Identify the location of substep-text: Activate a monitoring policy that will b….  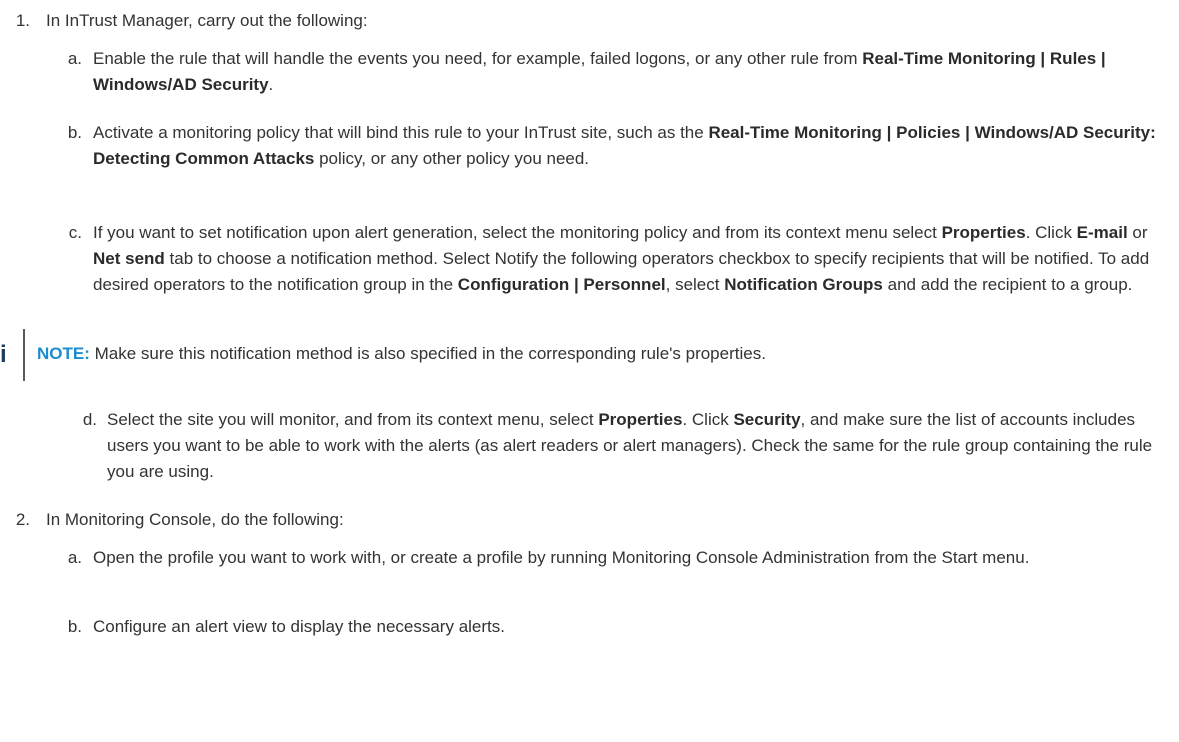
(624, 145).